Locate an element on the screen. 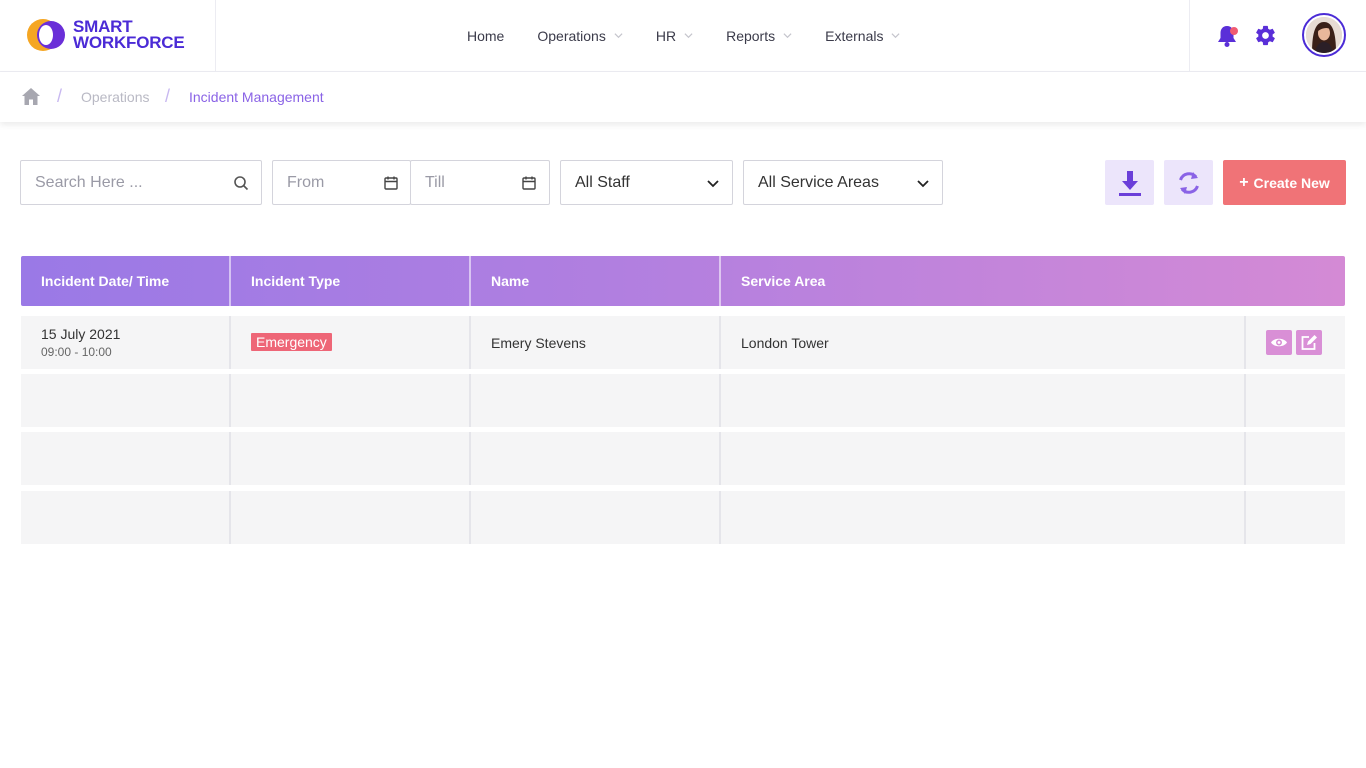 The image size is (1366, 768). cell-service-area: London Tower is located at coordinates (785, 343).